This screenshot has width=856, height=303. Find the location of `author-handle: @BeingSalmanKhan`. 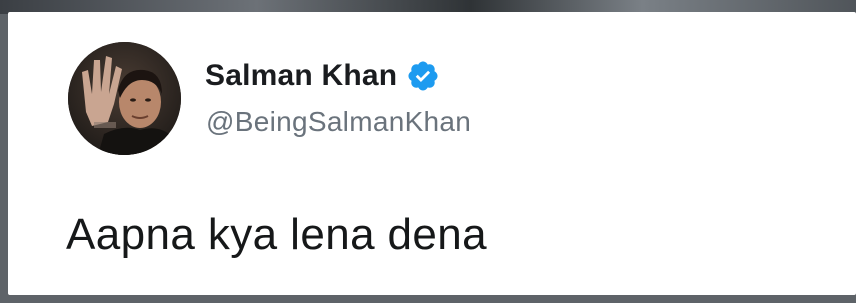

author-handle: @BeingSalmanKhan is located at coordinates (338, 122).